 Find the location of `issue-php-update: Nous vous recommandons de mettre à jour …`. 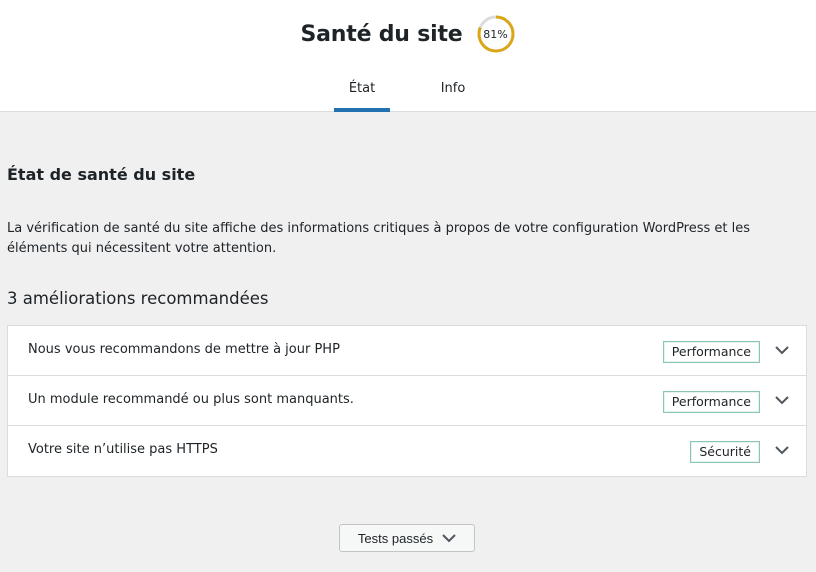

issue-php-update: Nous vous recommandons de mettre à jour … is located at coordinates (407, 351).